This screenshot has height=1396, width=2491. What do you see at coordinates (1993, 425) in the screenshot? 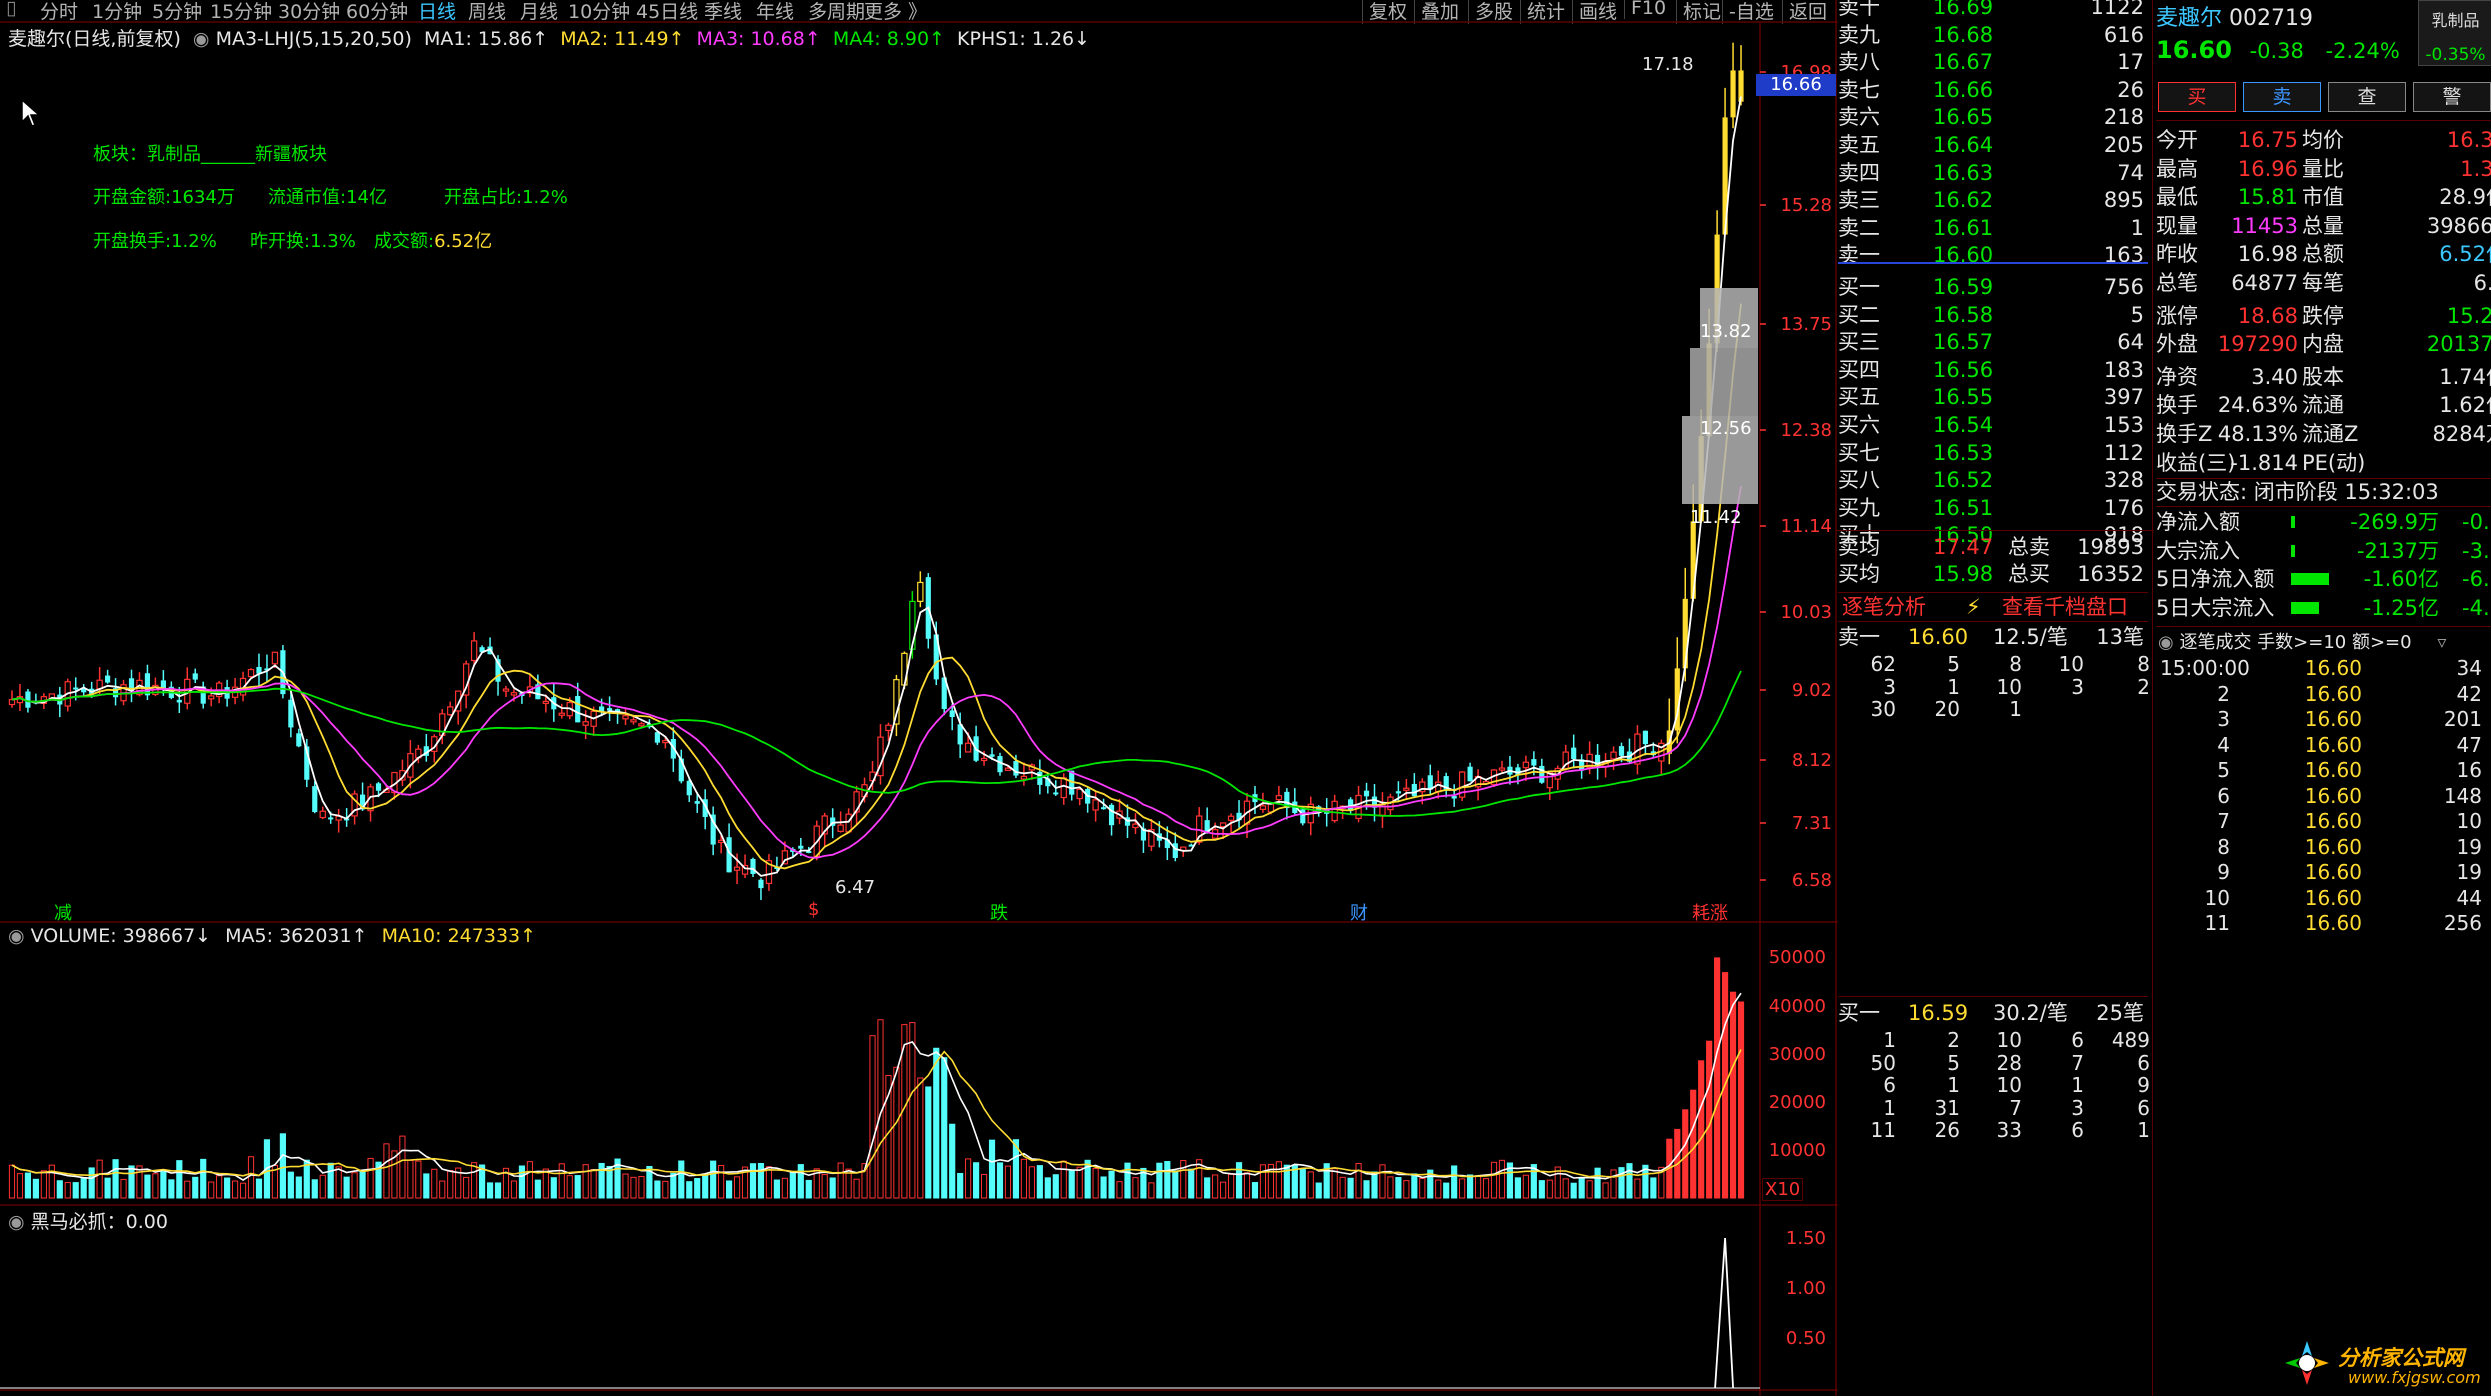
I see `buy-level-row: 买六 16.54 153` at bounding box center [1993, 425].